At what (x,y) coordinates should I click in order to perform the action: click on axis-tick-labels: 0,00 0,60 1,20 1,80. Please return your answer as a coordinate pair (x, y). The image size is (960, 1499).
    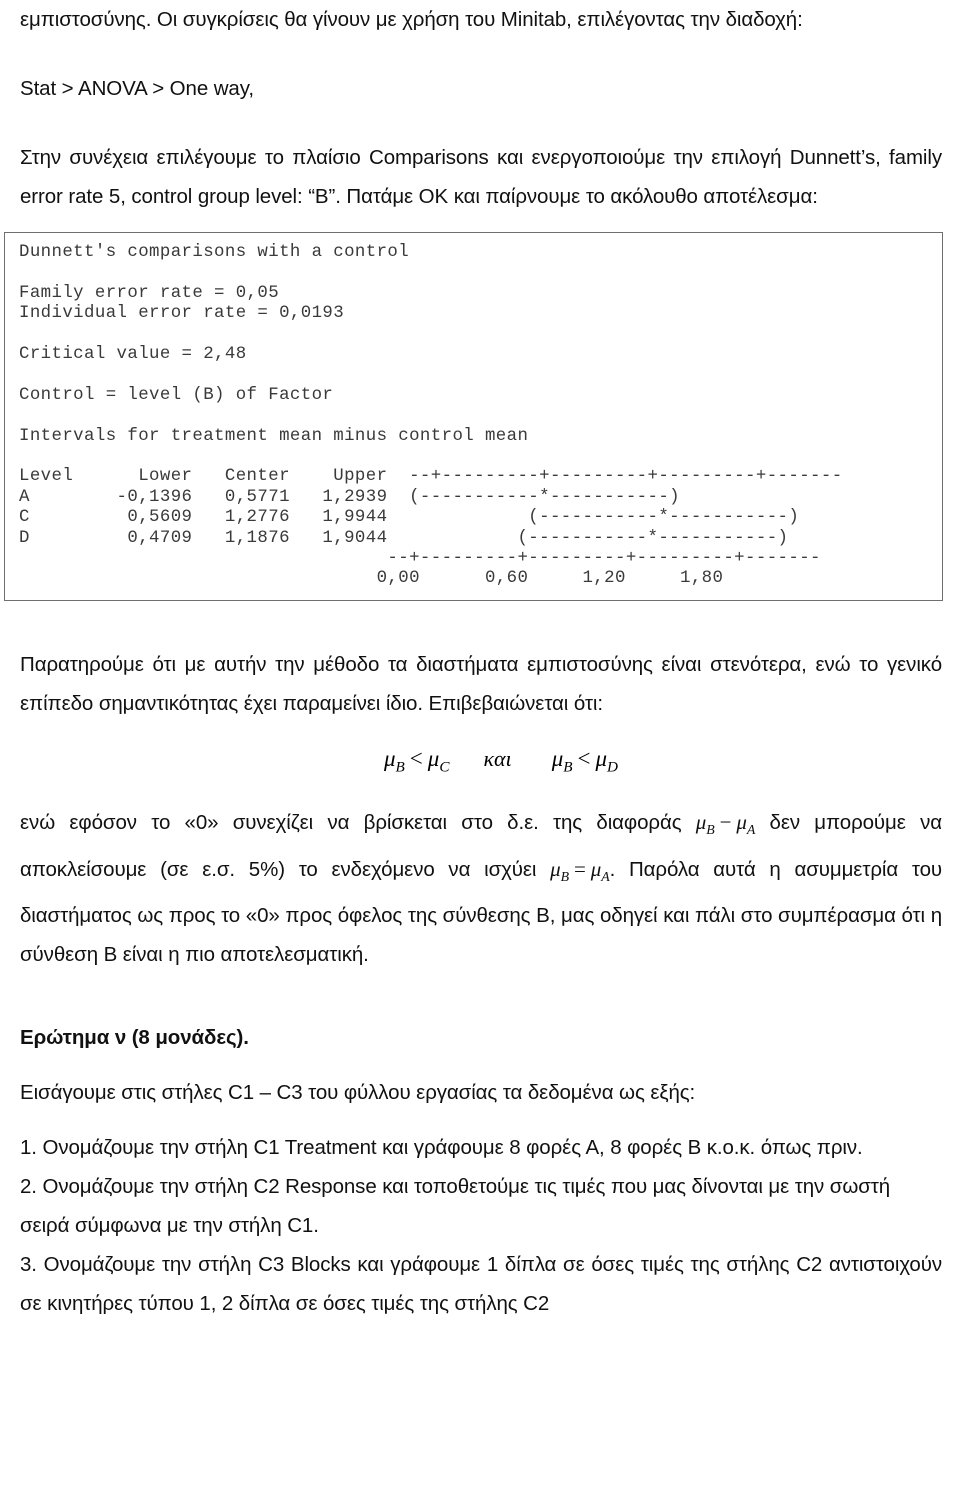
    Looking at the image, I should click on (371, 579).